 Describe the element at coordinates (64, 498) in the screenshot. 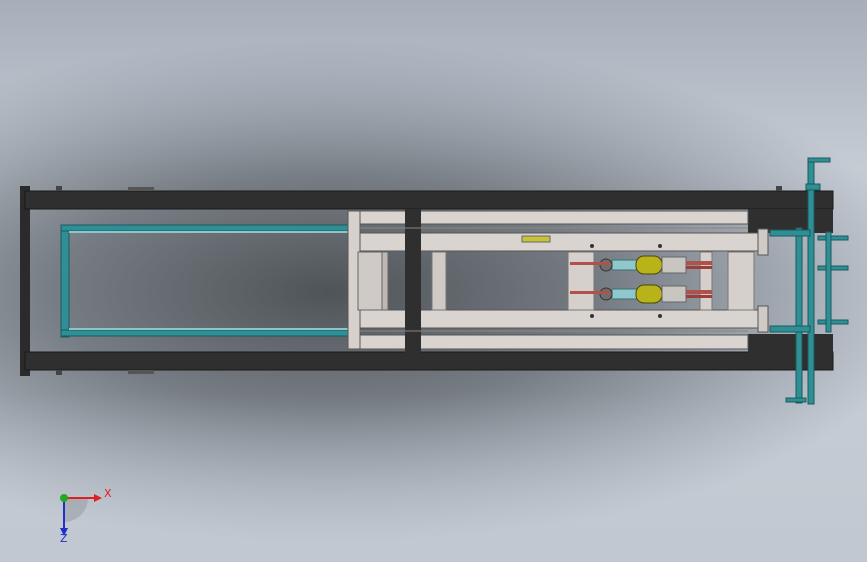

I see `y-axis-origin` at that location.